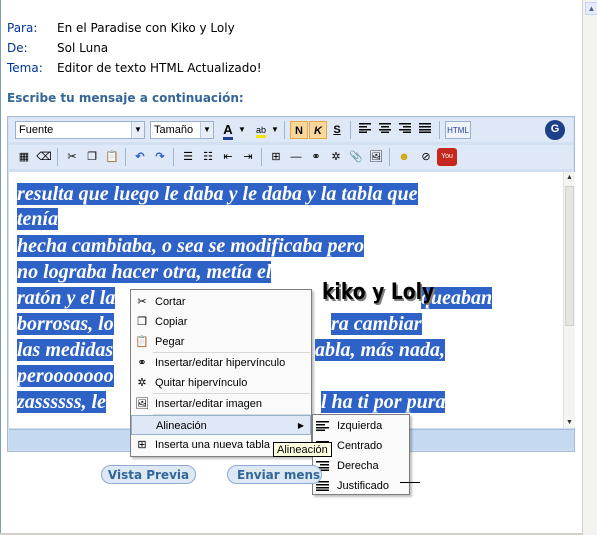  What do you see at coordinates (24, 157) in the screenshot?
I see `select-all-icon: ▦` at bounding box center [24, 157].